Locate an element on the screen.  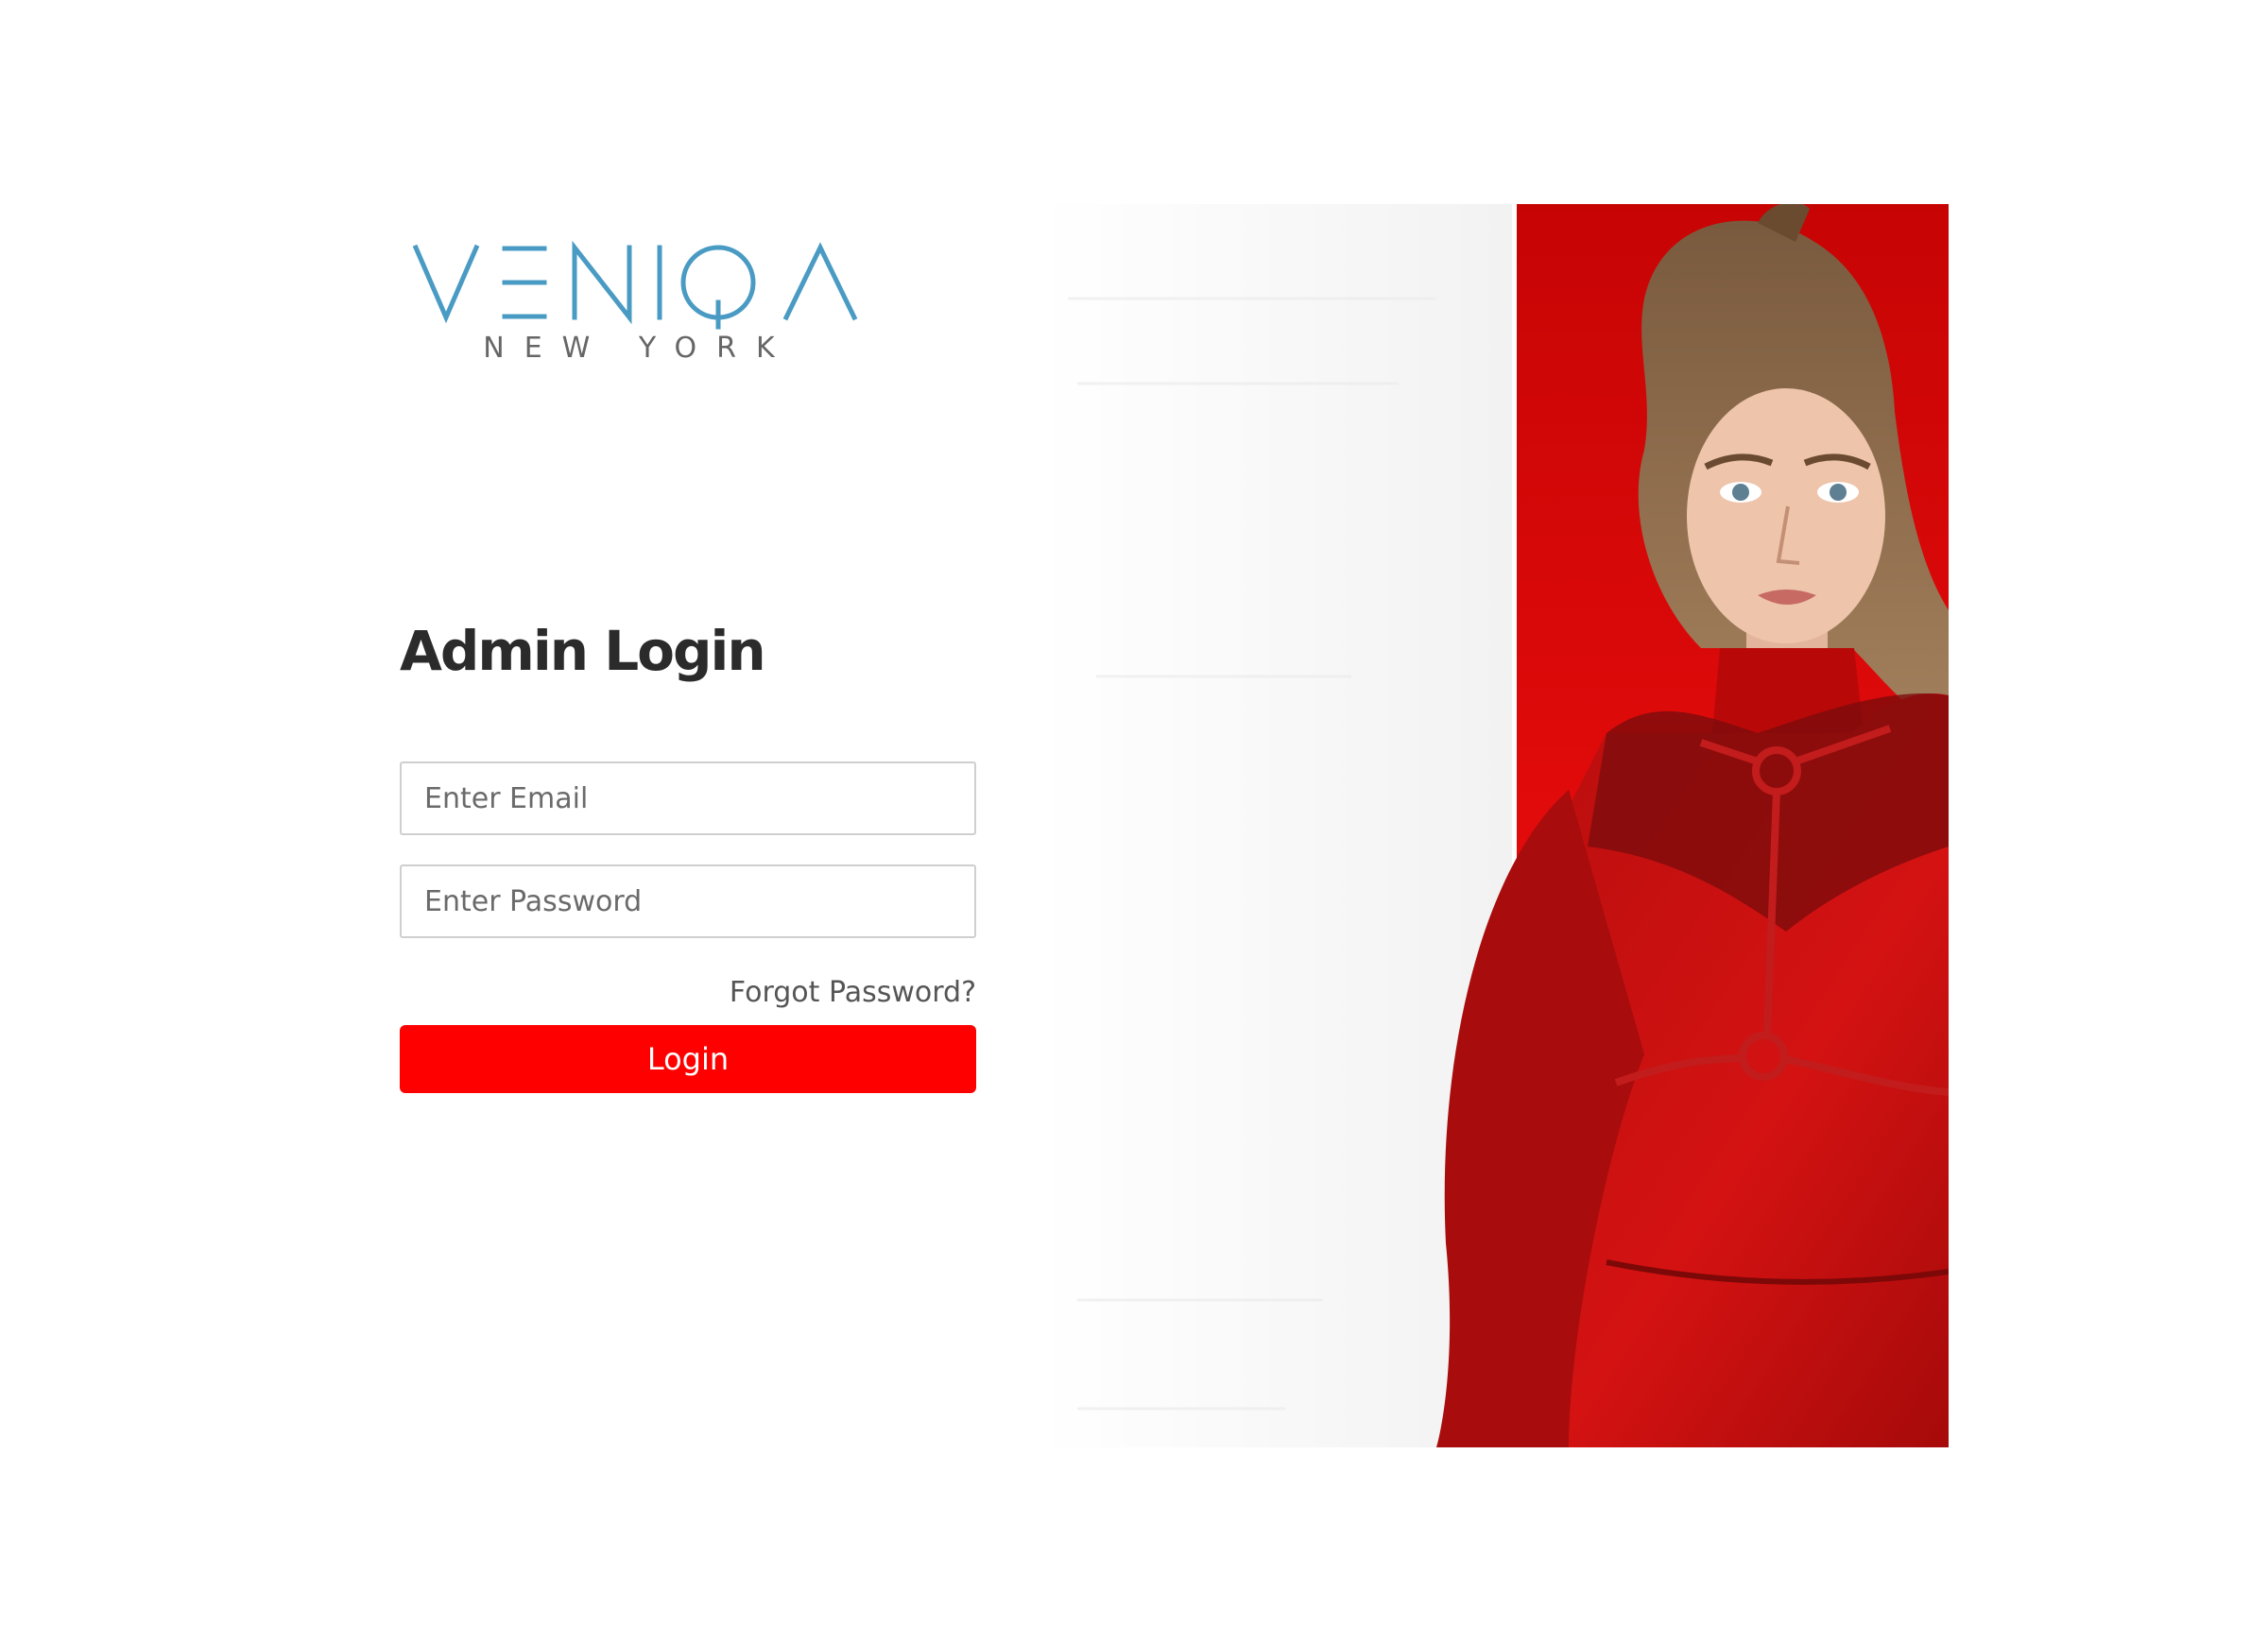
logo-text-secondary: NEW YORK is located at coordinates (638, 346).